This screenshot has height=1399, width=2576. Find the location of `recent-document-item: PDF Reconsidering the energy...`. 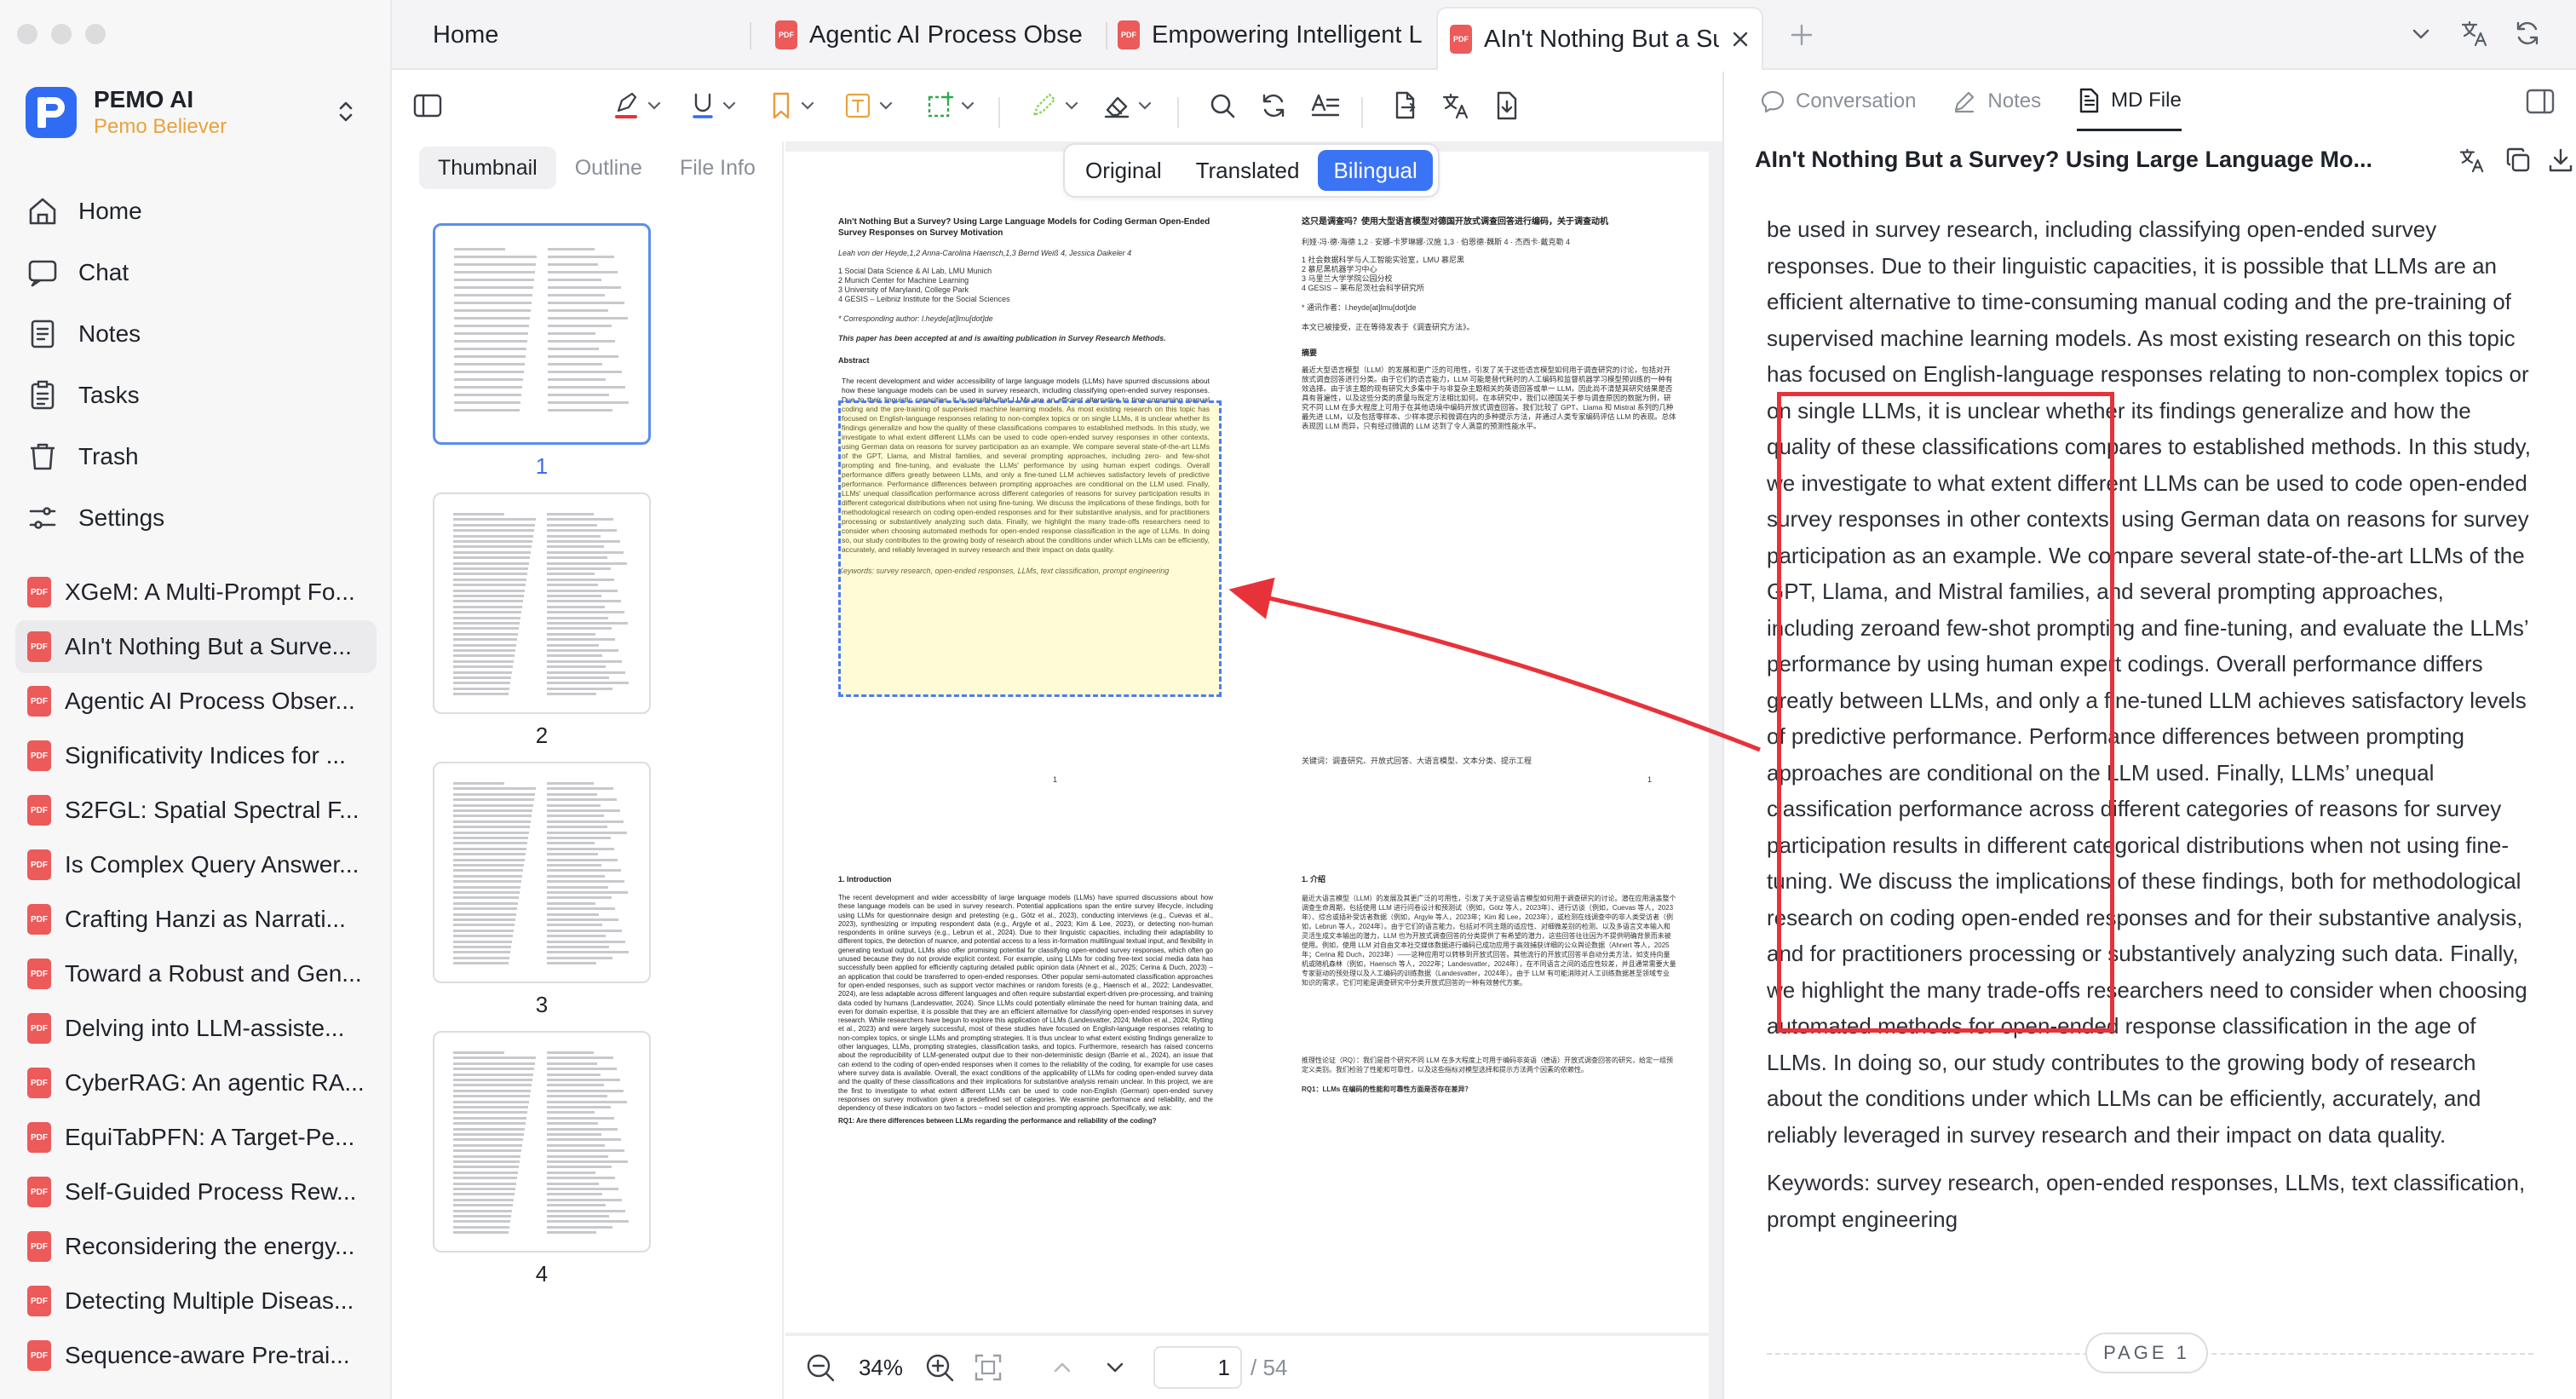

recent-document-item: PDF Reconsidering the energy... is located at coordinates (196, 1246).